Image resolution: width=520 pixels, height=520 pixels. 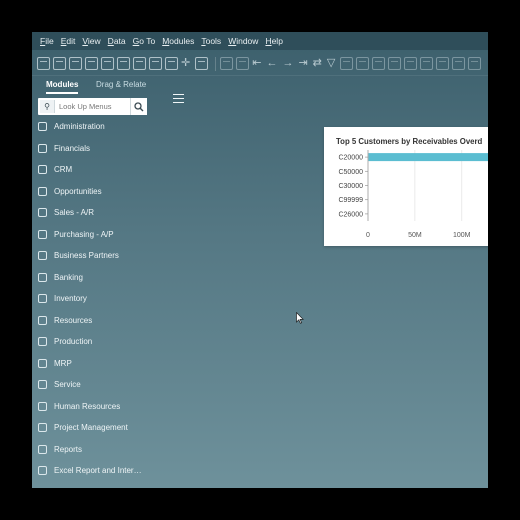 I want to click on cart-icon, so click(x=42, y=234).